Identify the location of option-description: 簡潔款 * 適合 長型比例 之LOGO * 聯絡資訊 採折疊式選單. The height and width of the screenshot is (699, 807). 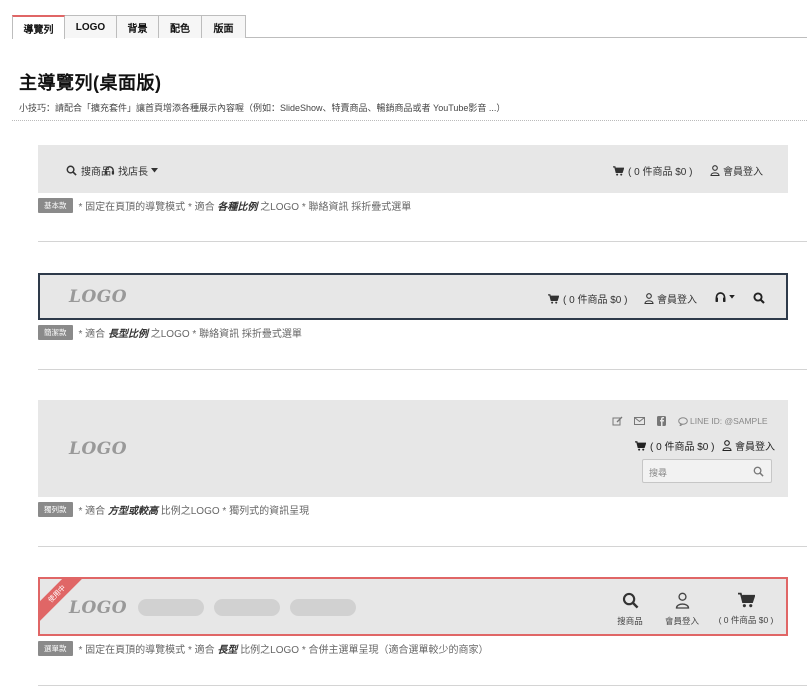
(170, 332).